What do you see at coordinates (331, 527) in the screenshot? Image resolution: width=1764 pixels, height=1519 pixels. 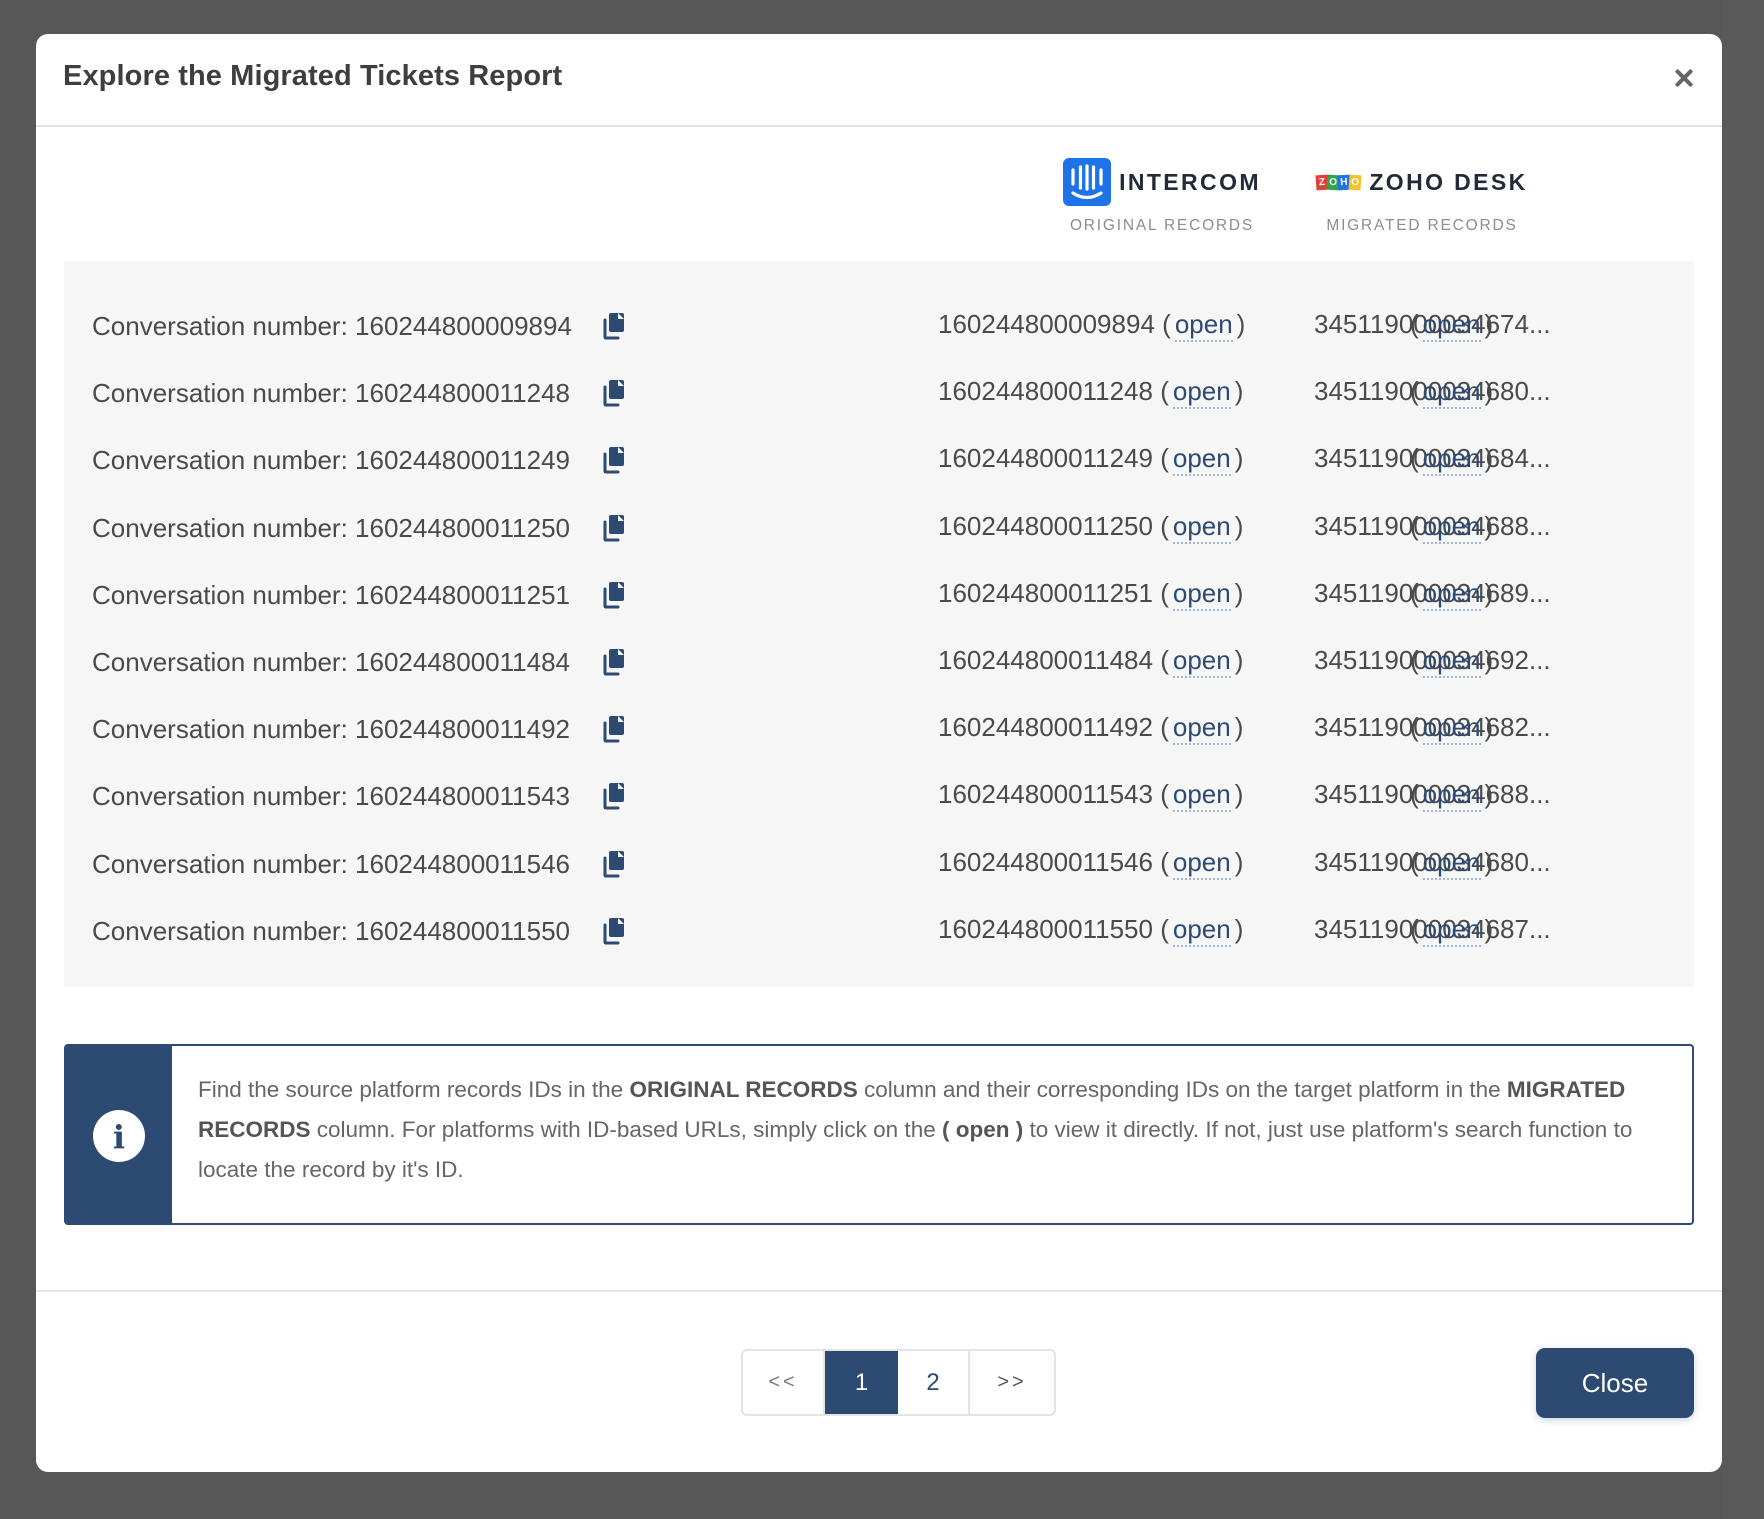 I see `conversation-label: Conversation number: 160244800011250` at bounding box center [331, 527].